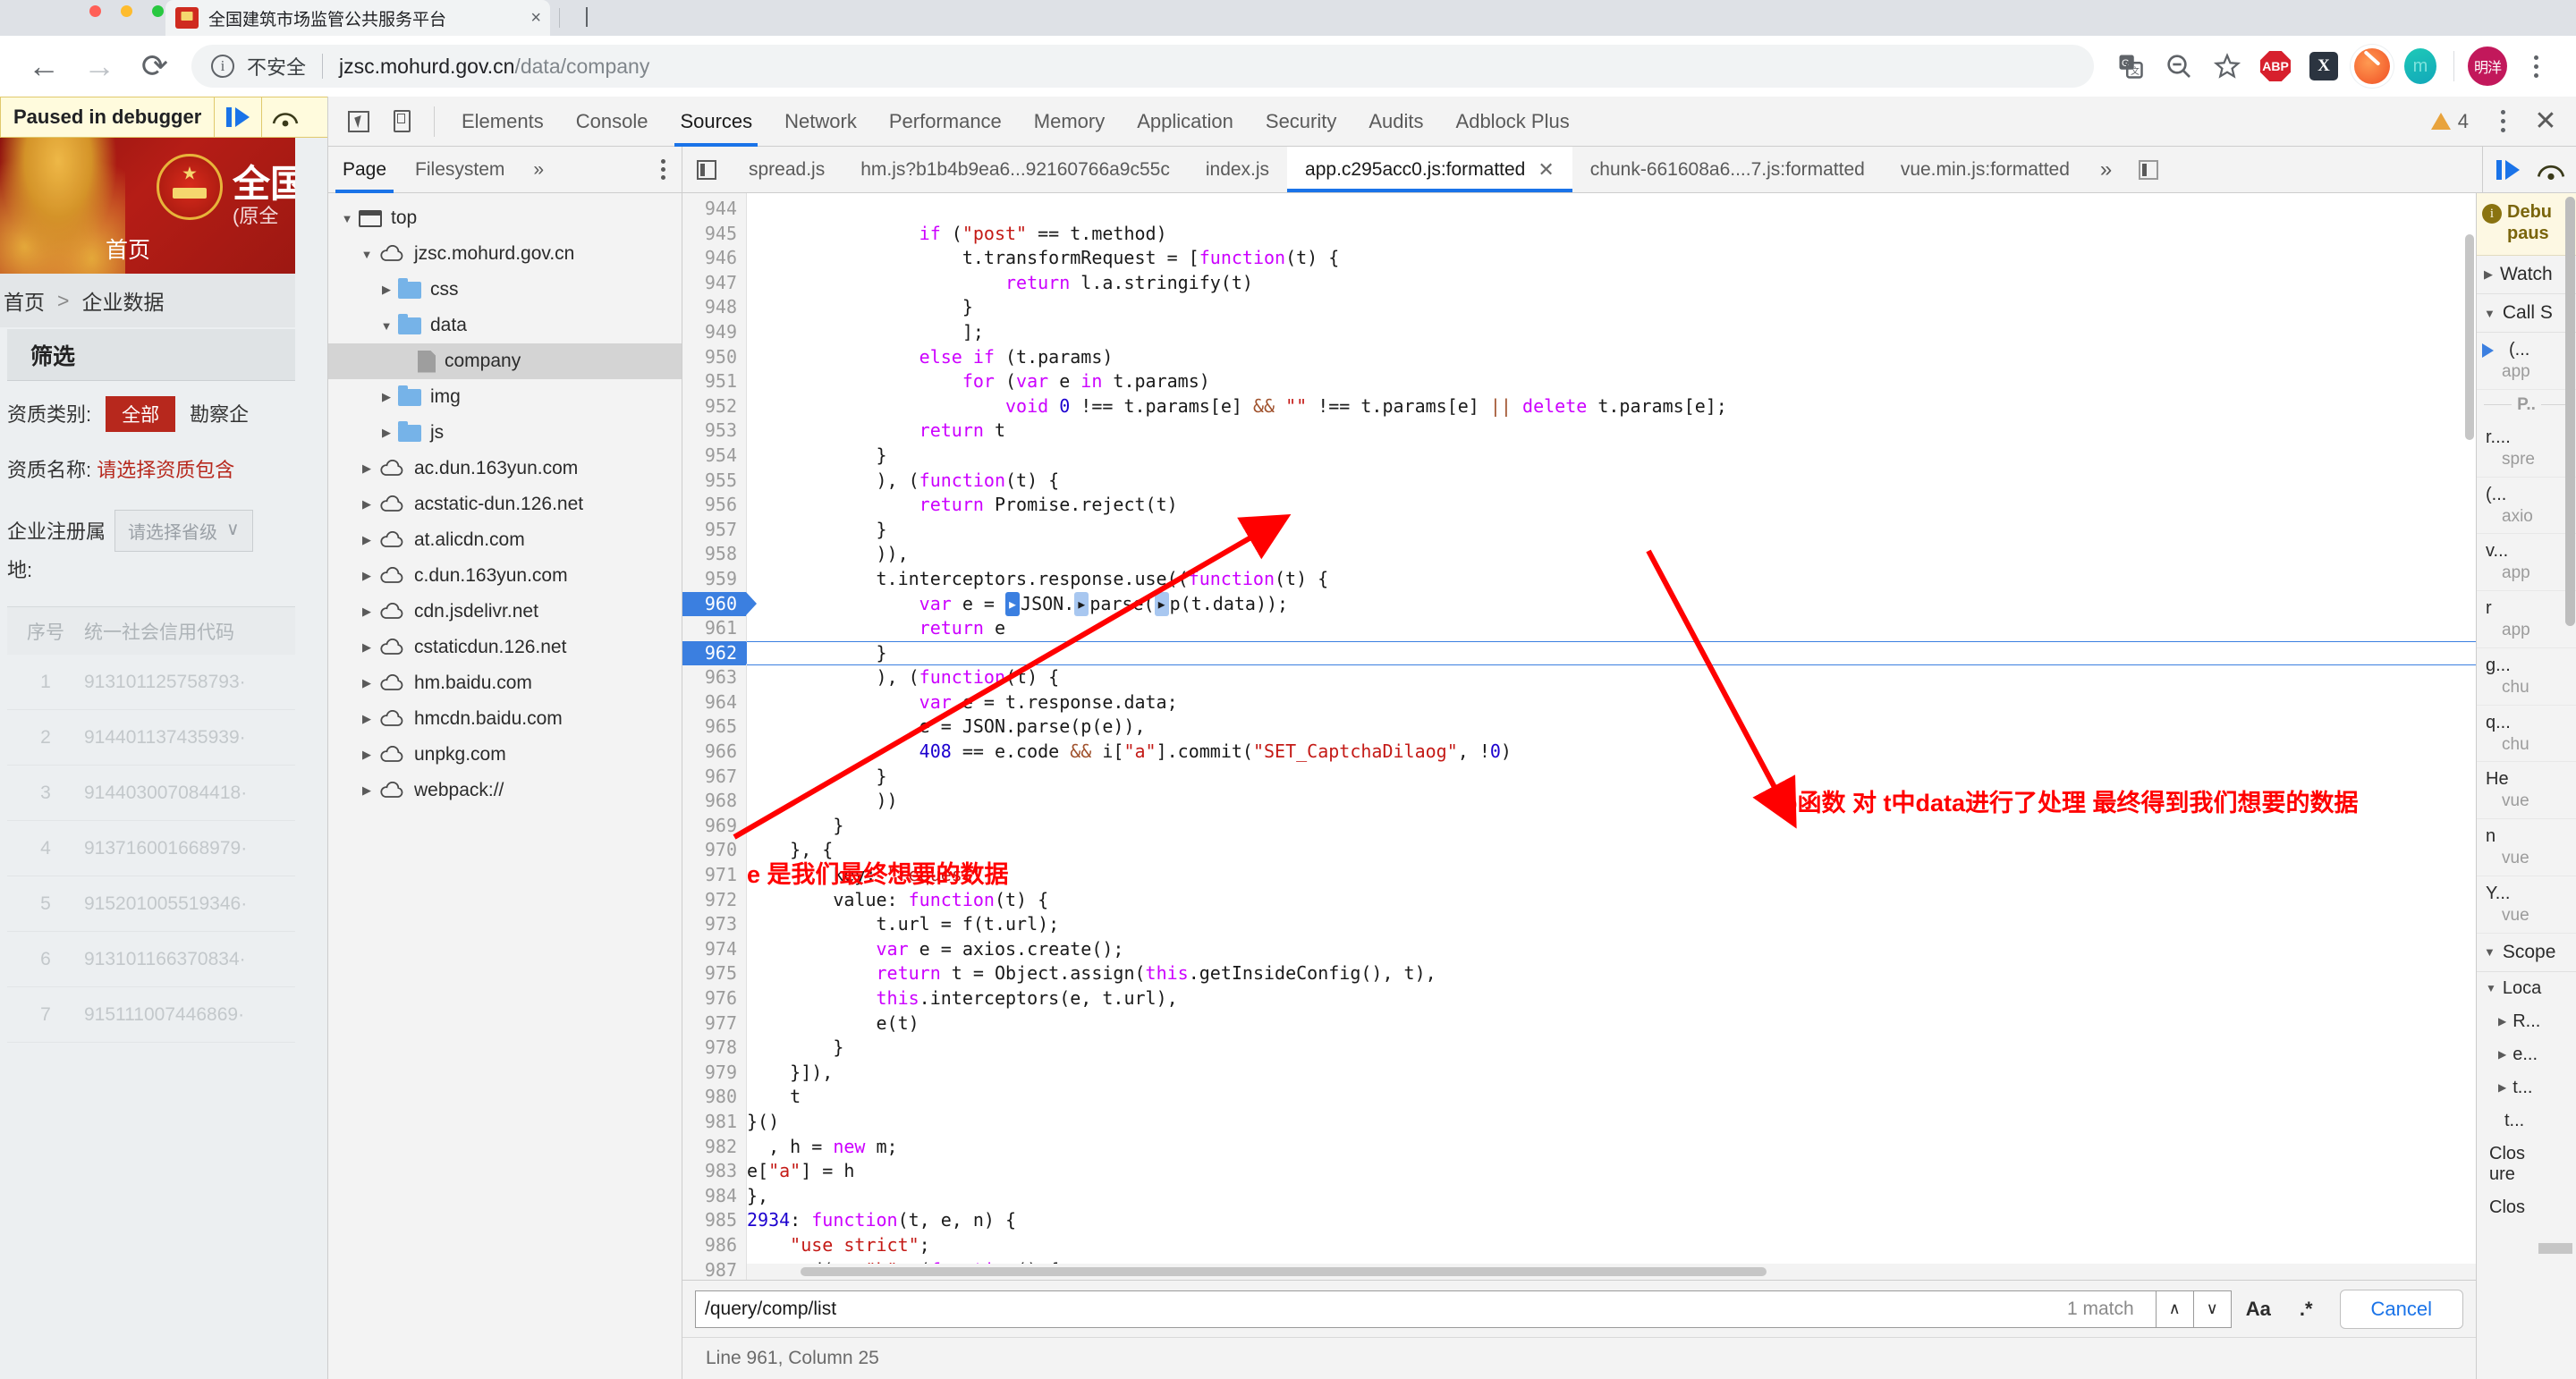  Describe the element at coordinates (714, 949) in the screenshot. I see `line-number: 974` at that location.